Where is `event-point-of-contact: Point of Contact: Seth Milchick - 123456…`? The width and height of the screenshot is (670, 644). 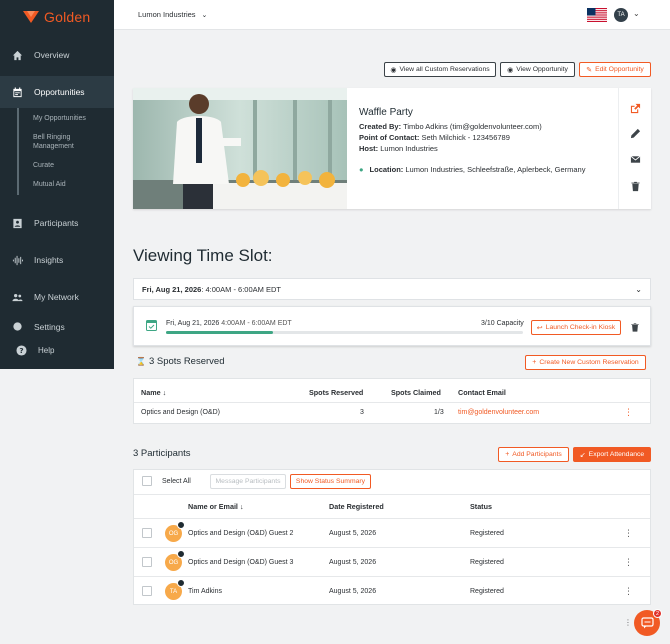 event-point-of-contact: Point of Contact: Seth Milchick - 123456… is located at coordinates (434, 137).